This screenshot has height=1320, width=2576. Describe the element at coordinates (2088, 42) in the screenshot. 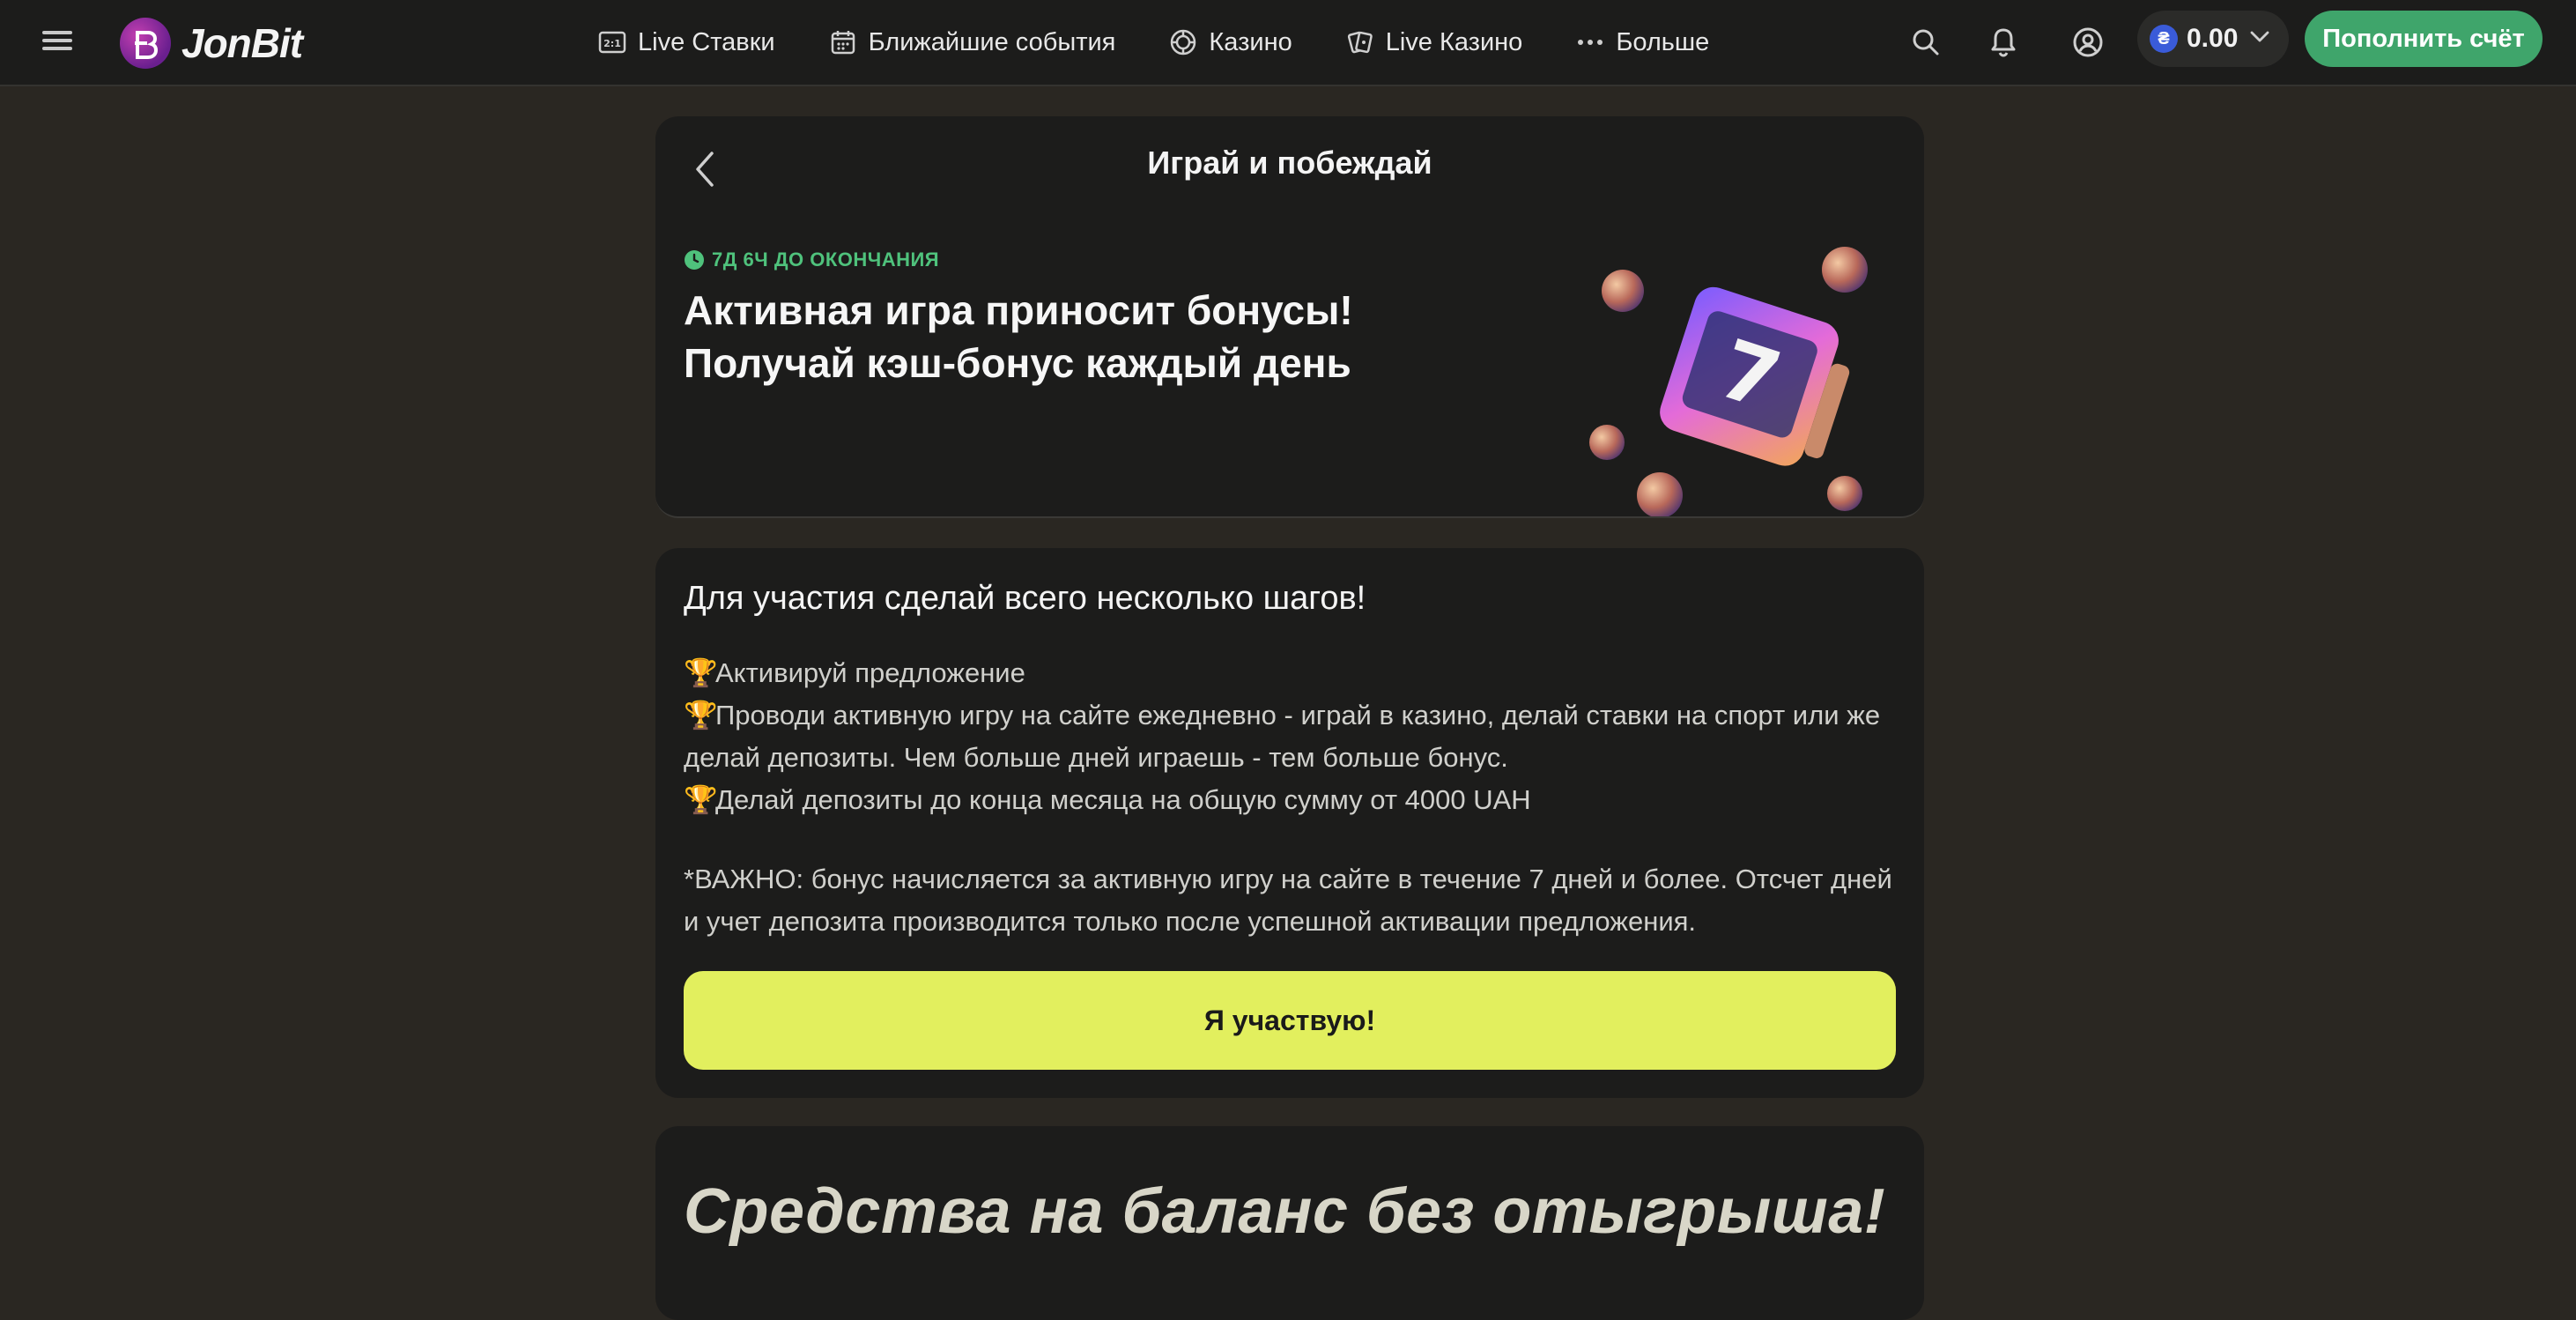

I see `user-profile-icon` at that location.